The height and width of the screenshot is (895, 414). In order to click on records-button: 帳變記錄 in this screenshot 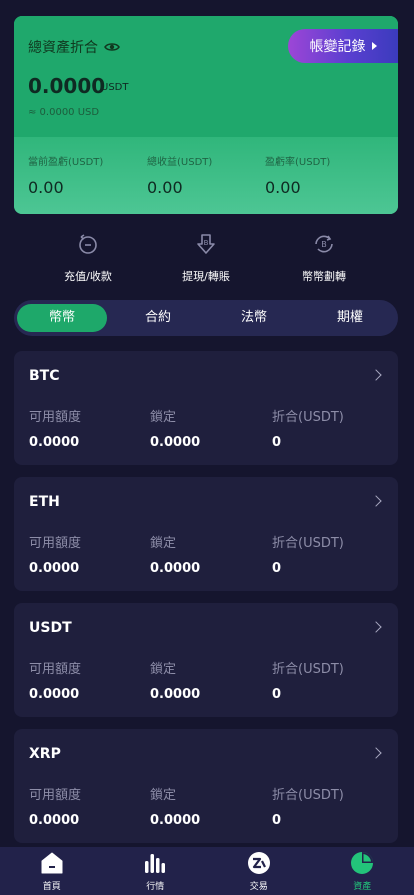, I will do `click(343, 46)`.